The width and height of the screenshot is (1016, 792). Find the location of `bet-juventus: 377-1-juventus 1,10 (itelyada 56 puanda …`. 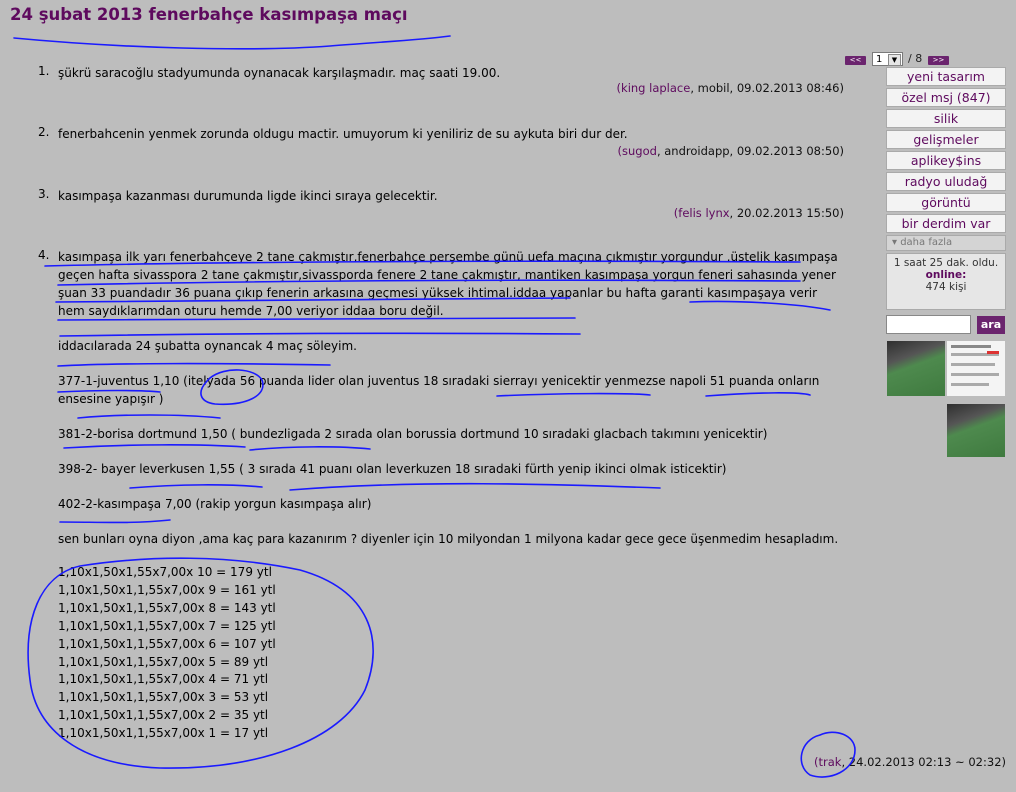

bet-juventus: 377-1-juventus 1,10 (itelyada 56 puanda … is located at coordinates (439, 390).